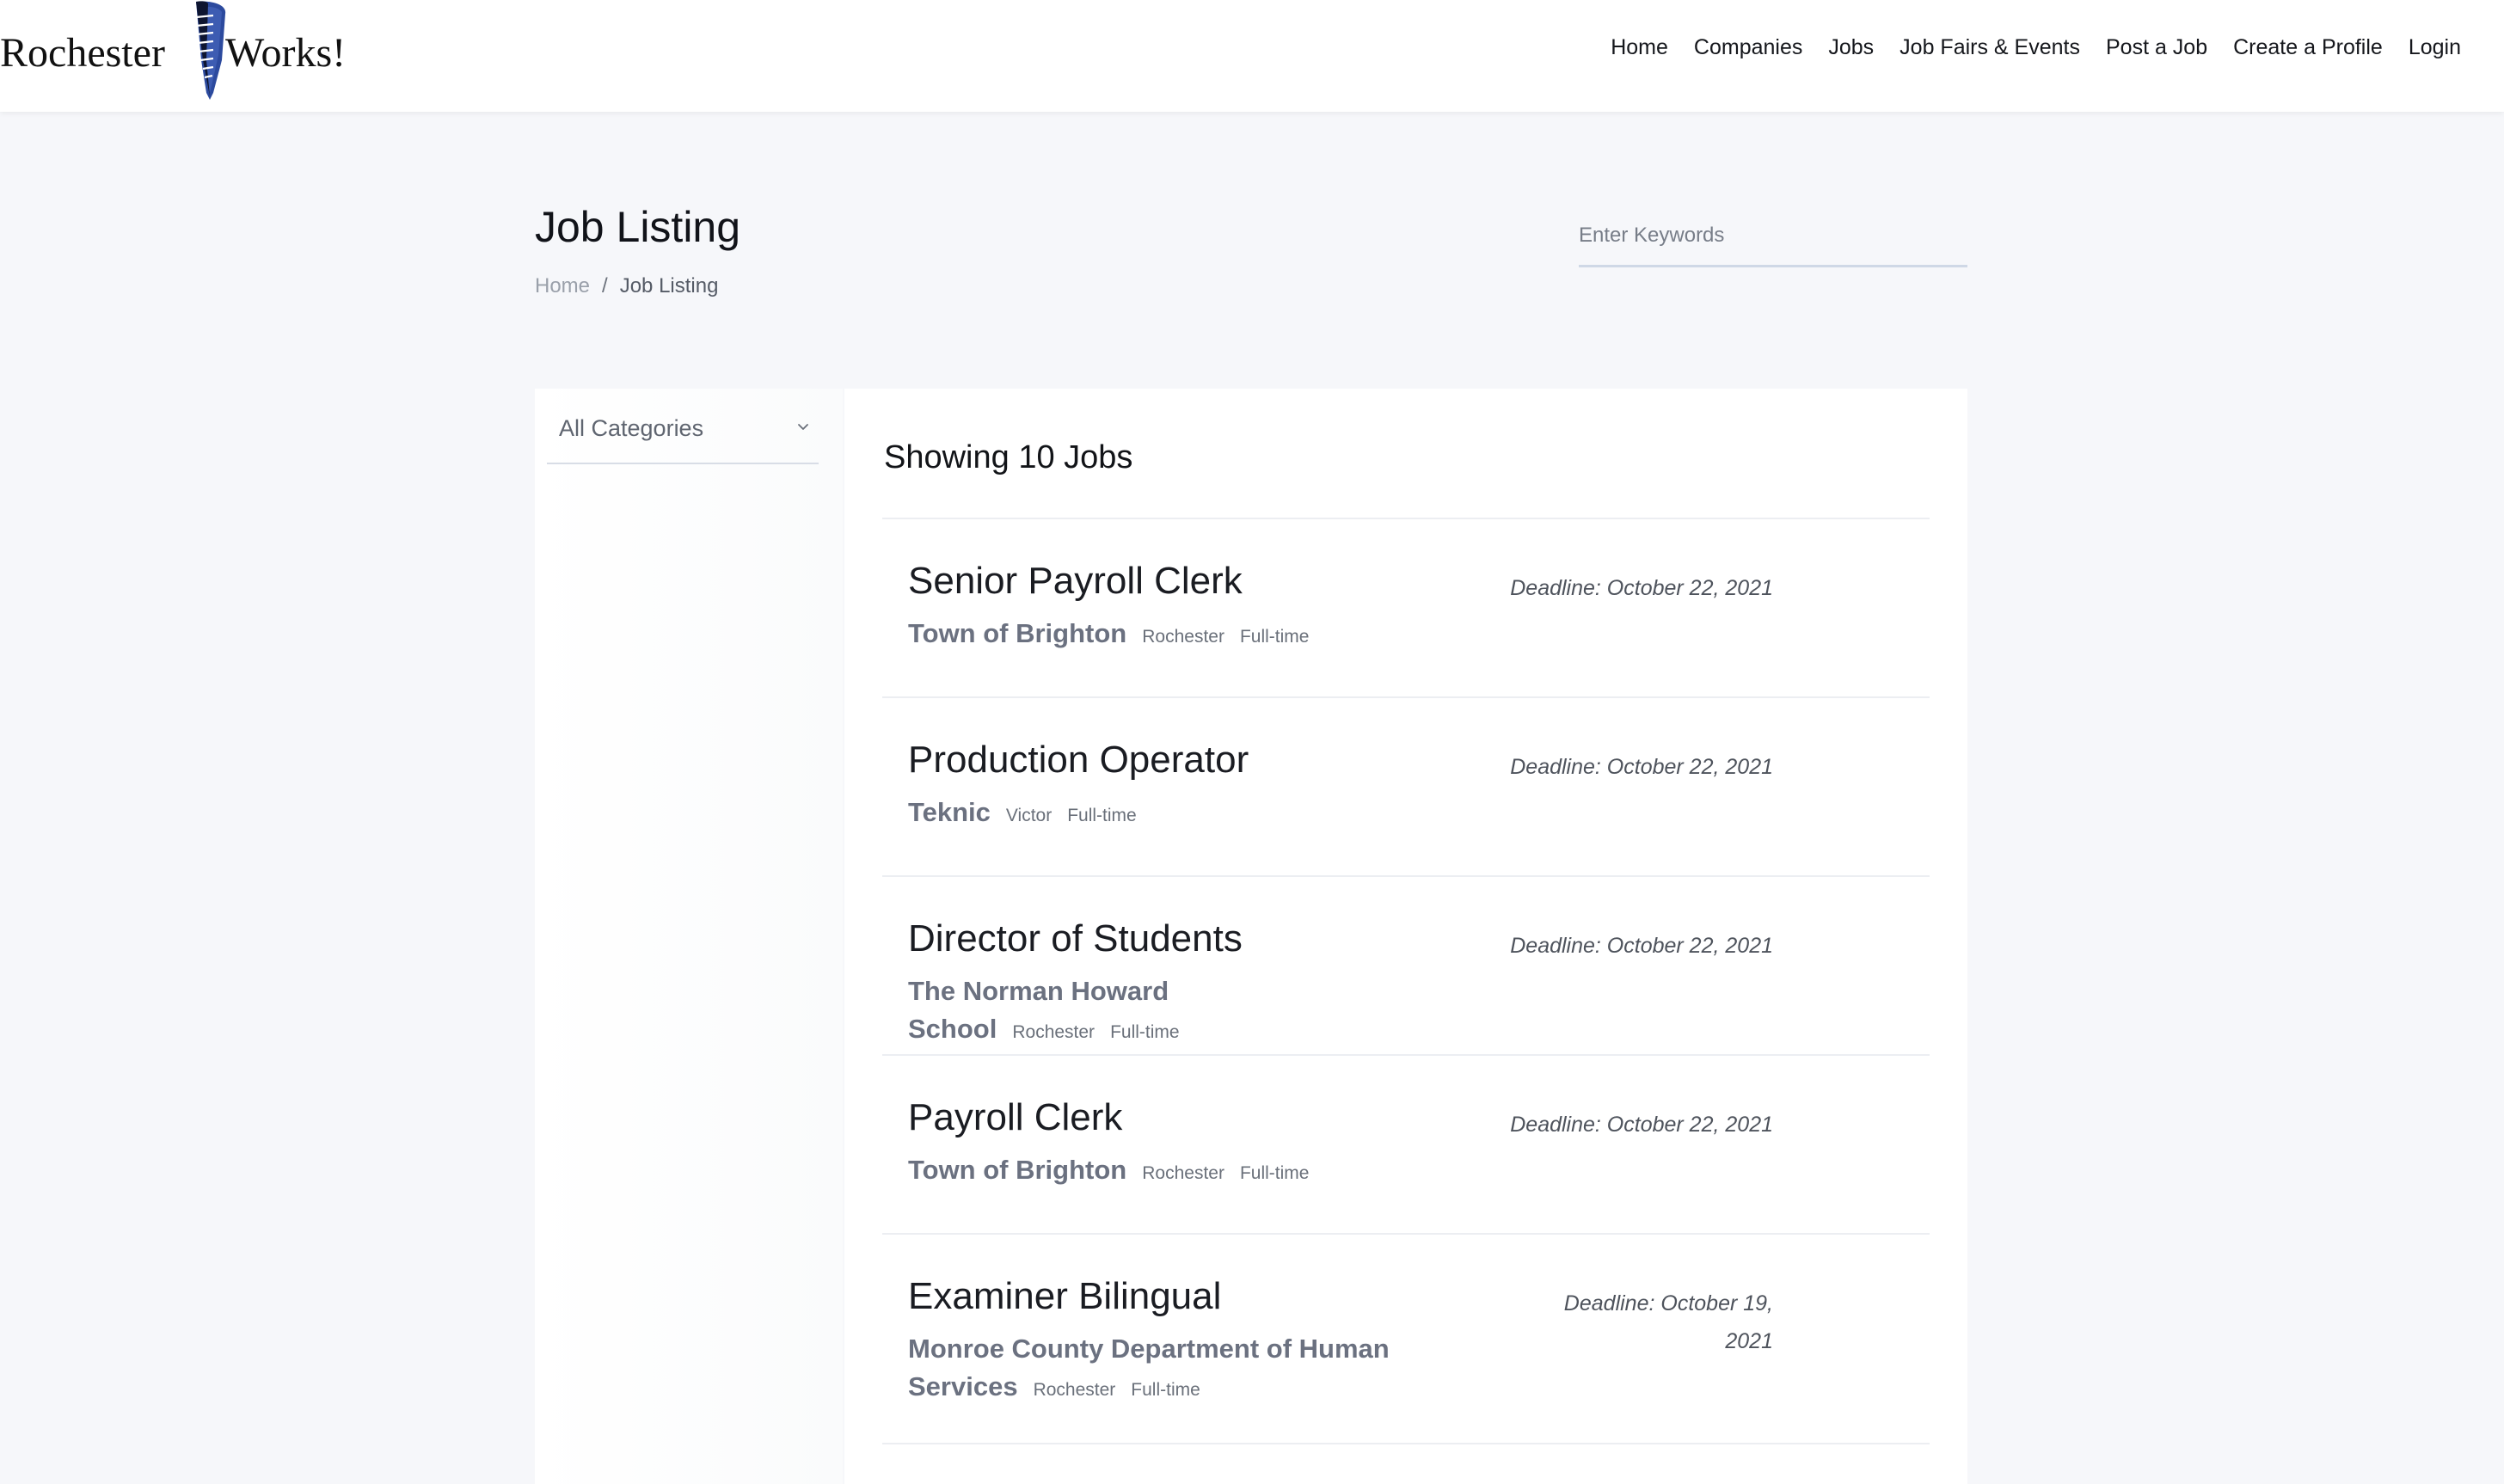  I want to click on site-logo: Rochester Works!, so click(189, 50).